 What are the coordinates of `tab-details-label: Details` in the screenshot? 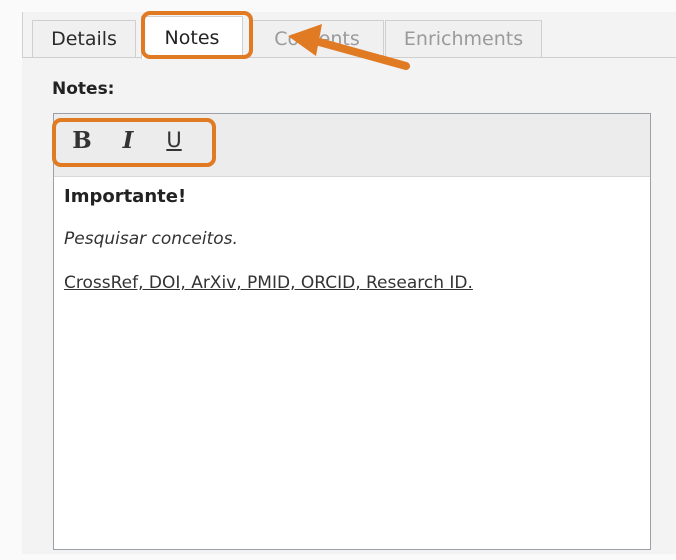 It's located at (84, 39).